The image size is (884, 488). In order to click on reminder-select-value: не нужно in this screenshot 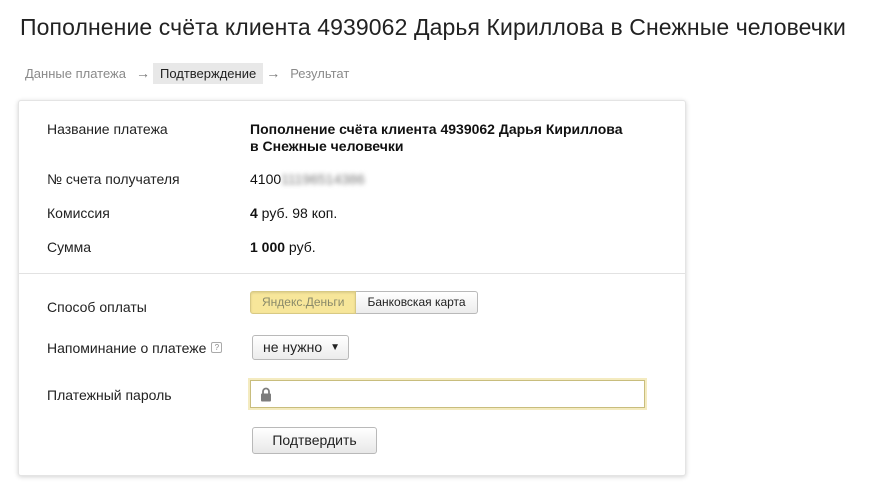, I will do `click(293, 347)`.